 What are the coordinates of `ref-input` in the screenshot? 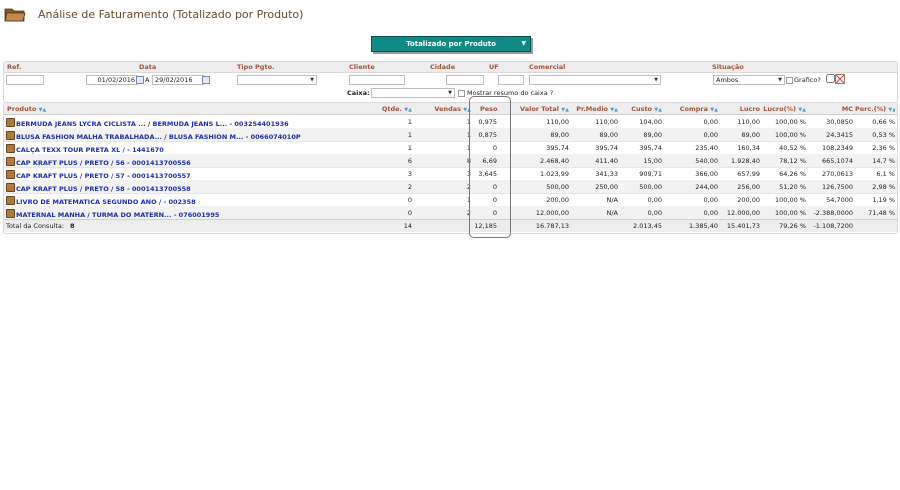 It's located at (25, 80).